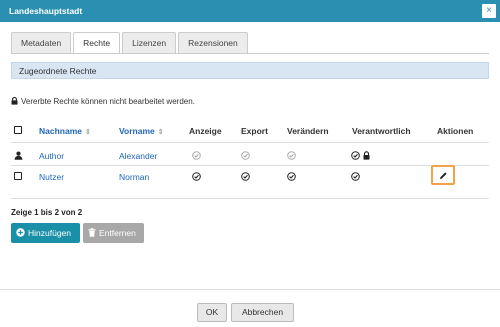  What do you see at coordinates (138, 156) in the screenshot?
I see `row-vorname: Alexander` at bounding box center [138, 156].